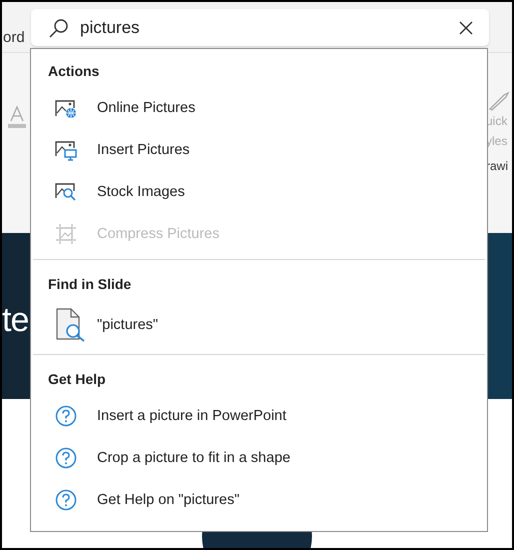 The width and height of the screenshot is (514, 550). What do you see at coordinates (499, 101) in the screenshot?
I see `brush-icon` at bounding box center [499, 101].